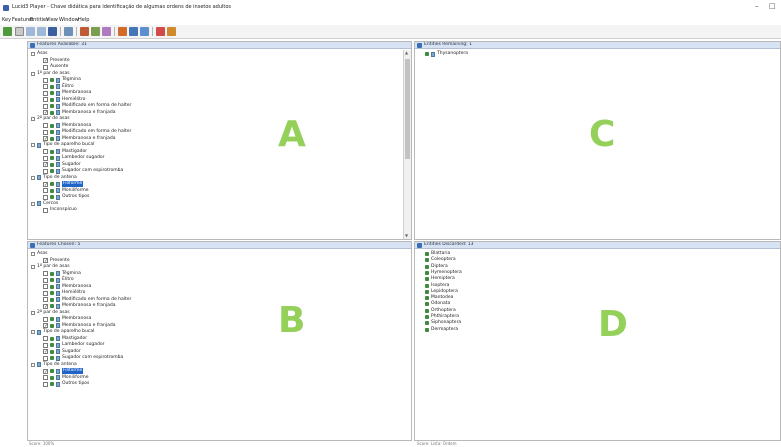 The height and width of the screenshot is (447, 781). What do you see at coordinates (69, 20) in the screenshot?
I see `menu-window: Window` at bounding box center [69, 20].